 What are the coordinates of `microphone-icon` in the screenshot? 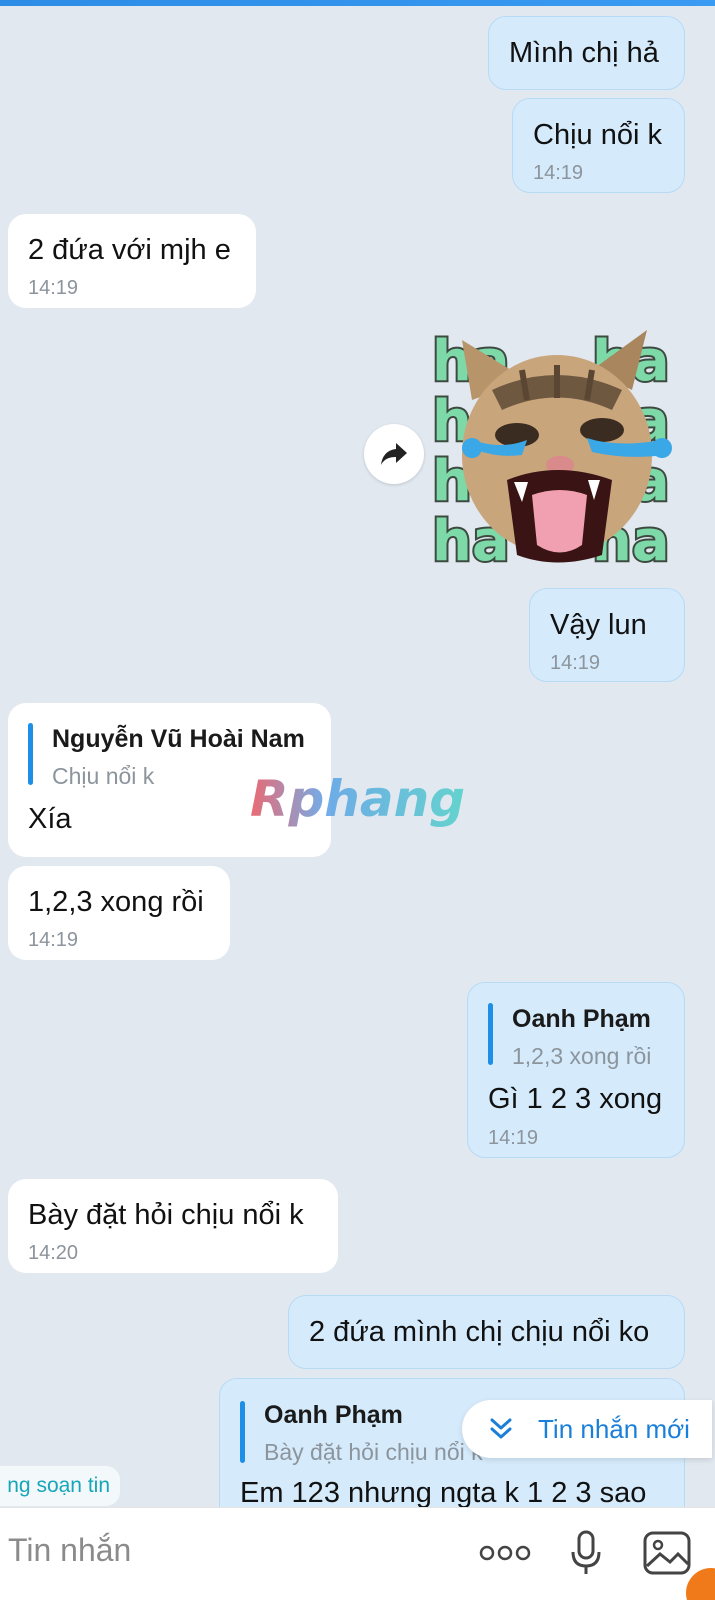 It's located at (586, 1554).